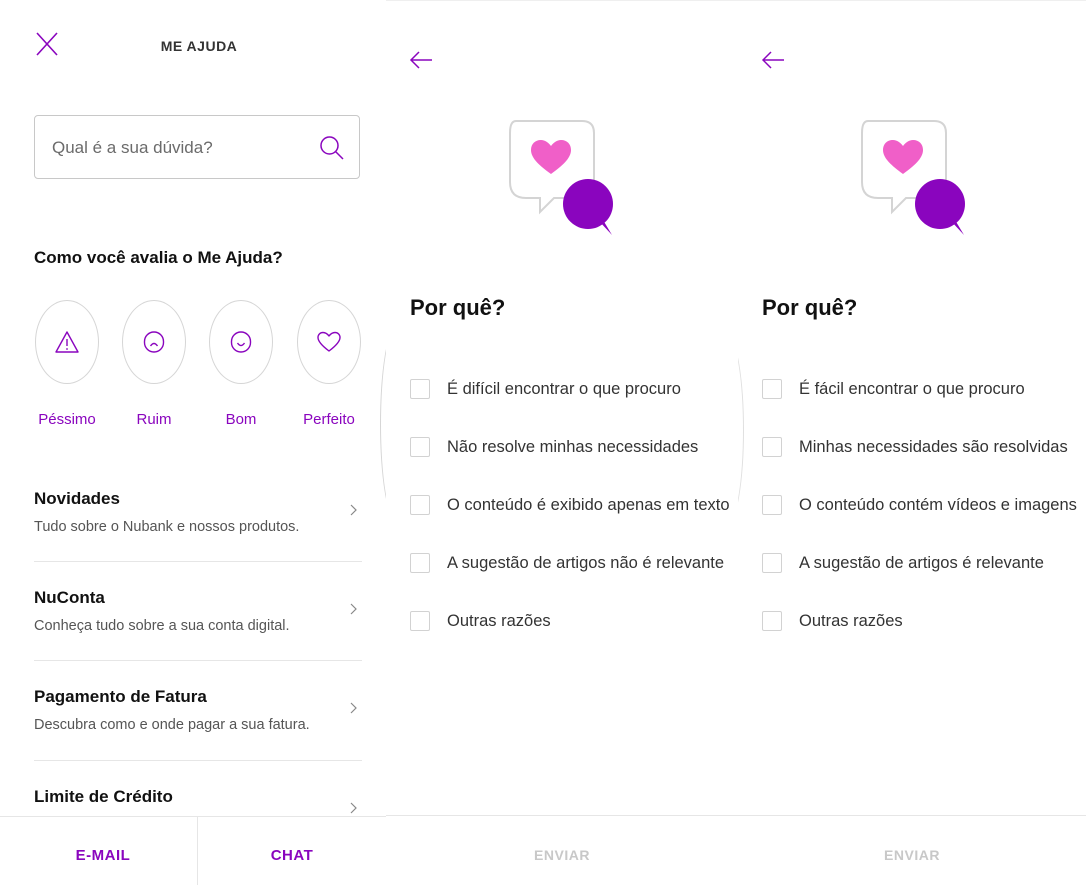 The image size is (1086, 886). What do you see at coordinates (199, 46) in the screenshot?
I see `page-title: ME AJUDA` at bounding box center [199, 46].